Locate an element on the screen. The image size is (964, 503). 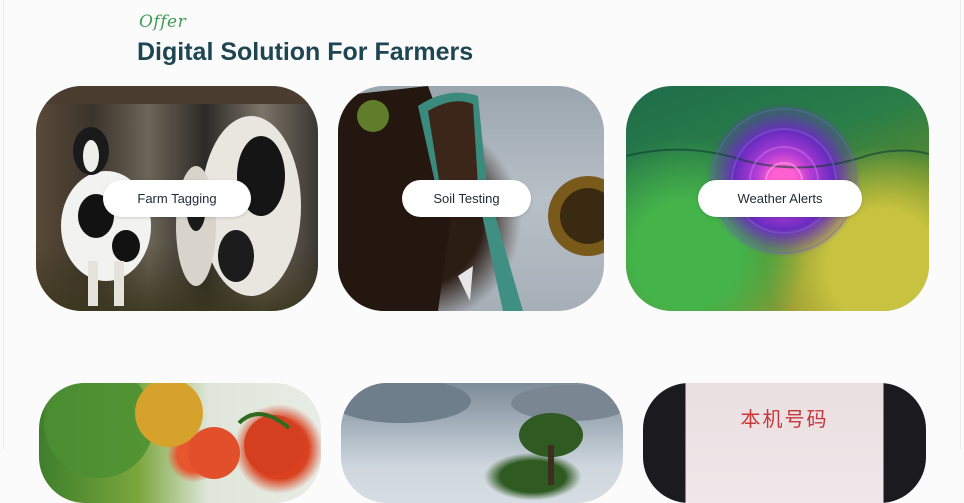
card-weather-alerts: Weather Alerts is located at coordinates (777, 198).